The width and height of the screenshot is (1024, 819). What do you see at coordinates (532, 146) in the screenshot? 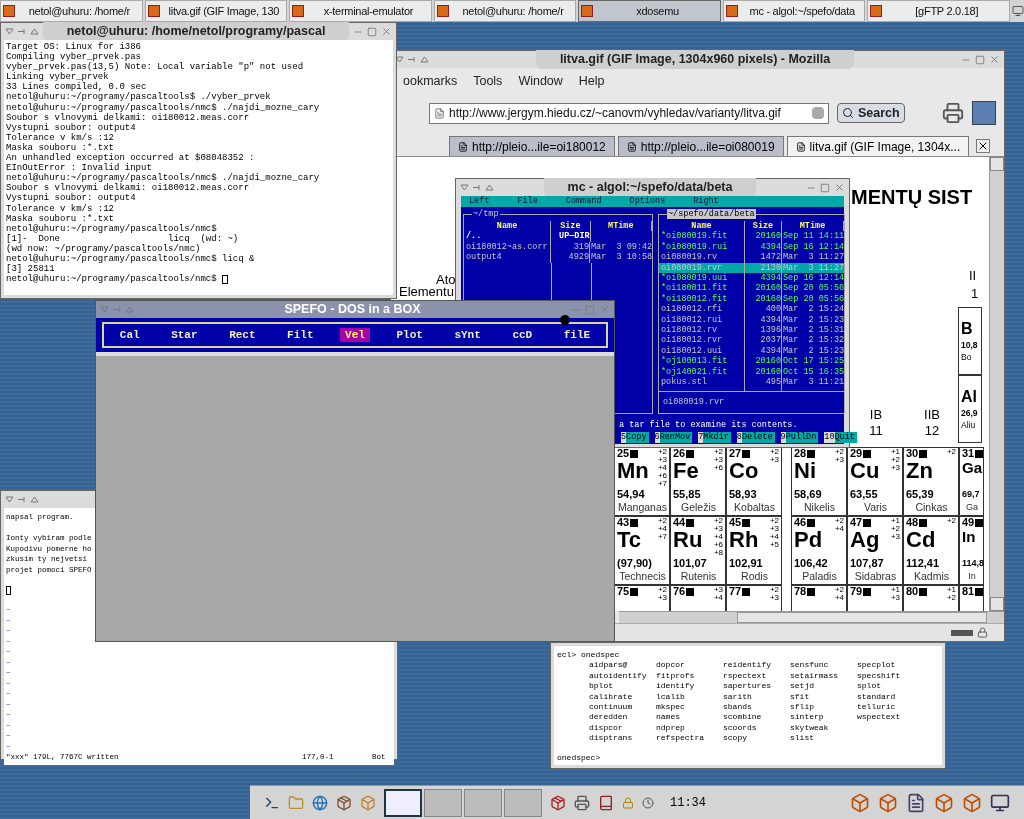
I see `browser-tab: http://pleio...ile=oi180012` at bounding box center [532, 146].